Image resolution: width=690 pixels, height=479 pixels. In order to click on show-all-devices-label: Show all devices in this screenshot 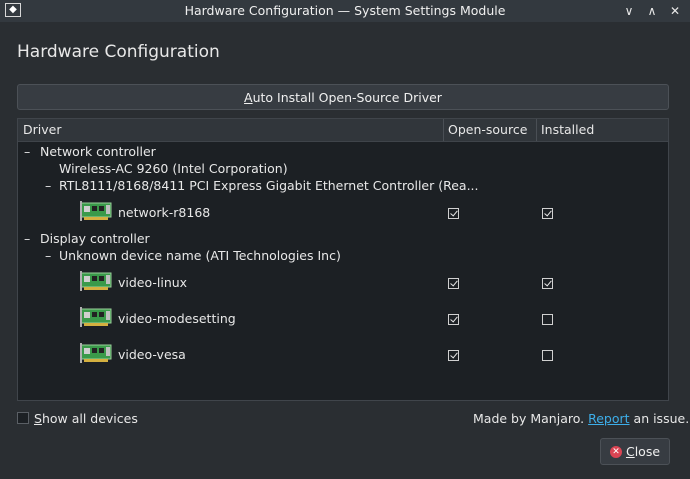, I will do `click(86, 418)`.